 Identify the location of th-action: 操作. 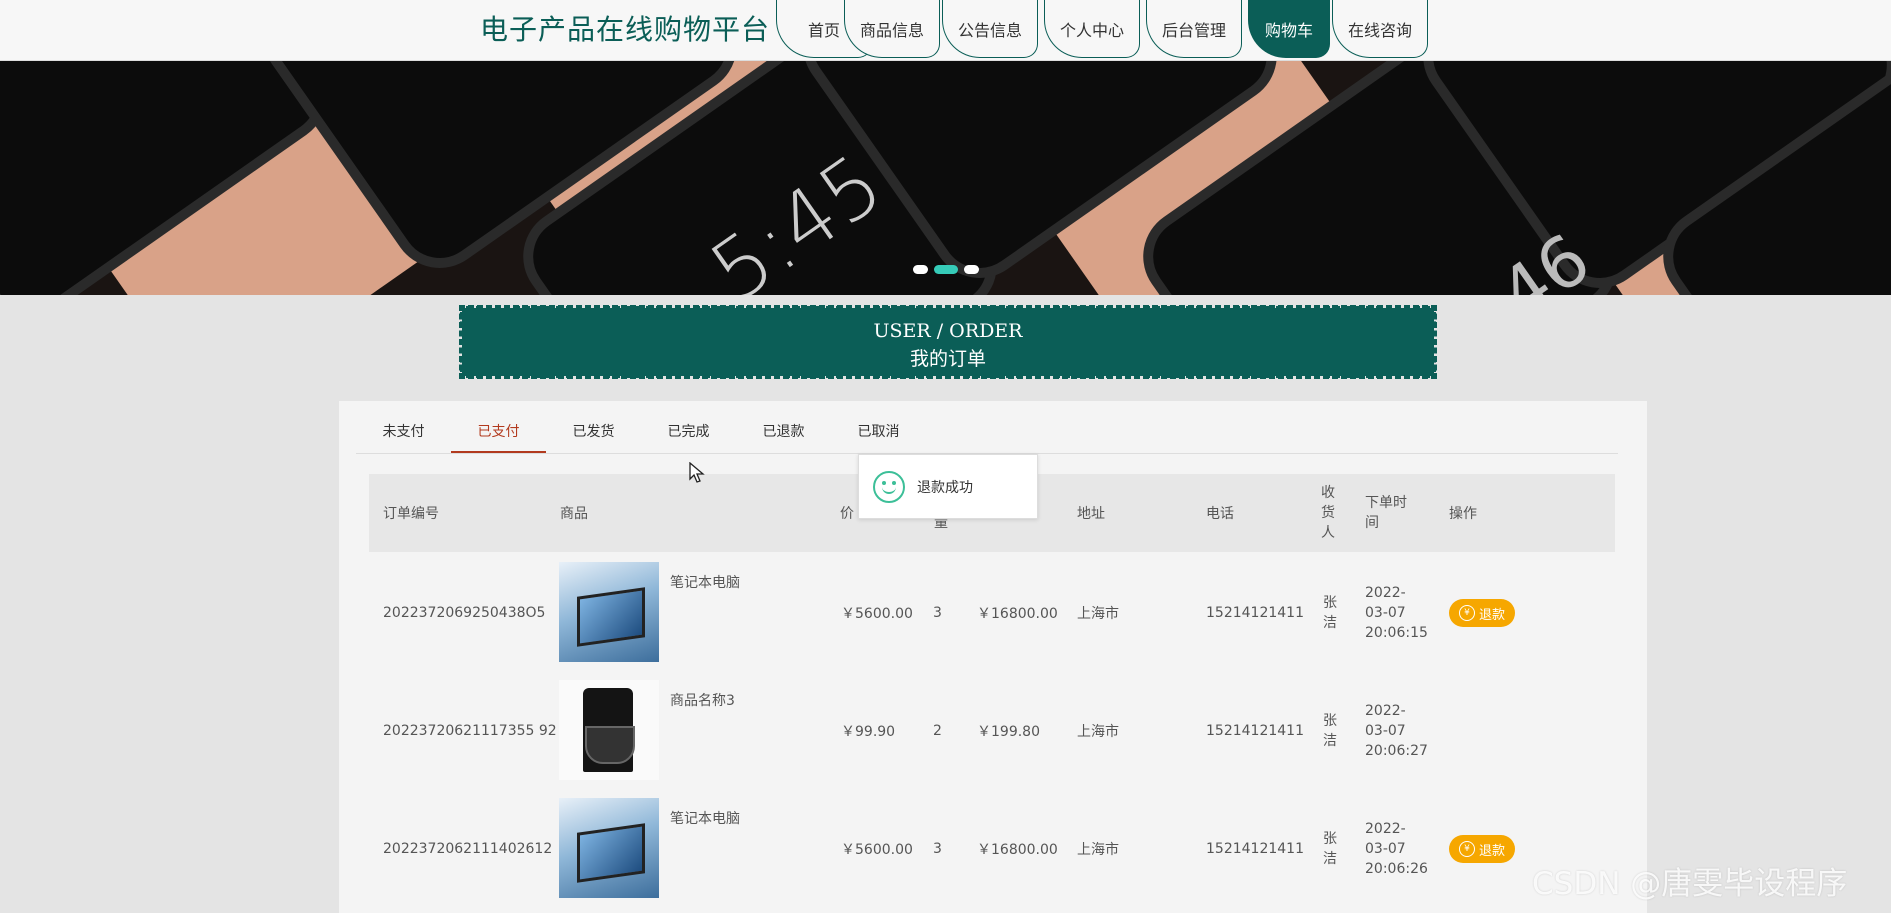
(1463, 514).